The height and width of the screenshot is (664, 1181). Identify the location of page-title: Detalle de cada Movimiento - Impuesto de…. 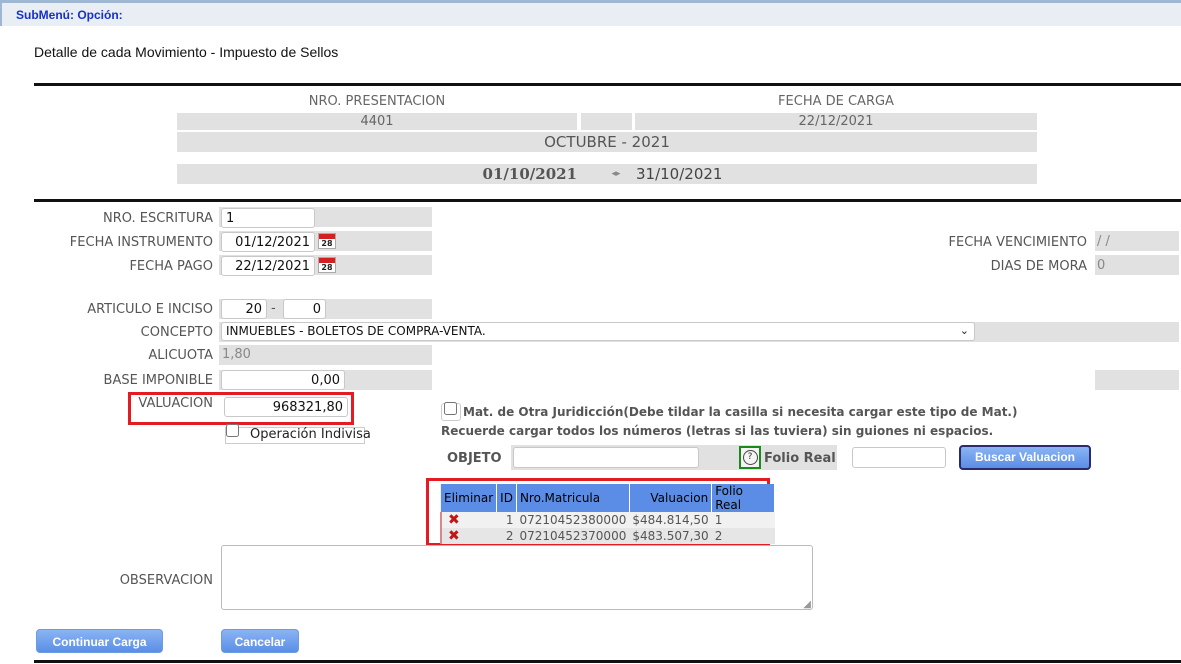
(186, 52).